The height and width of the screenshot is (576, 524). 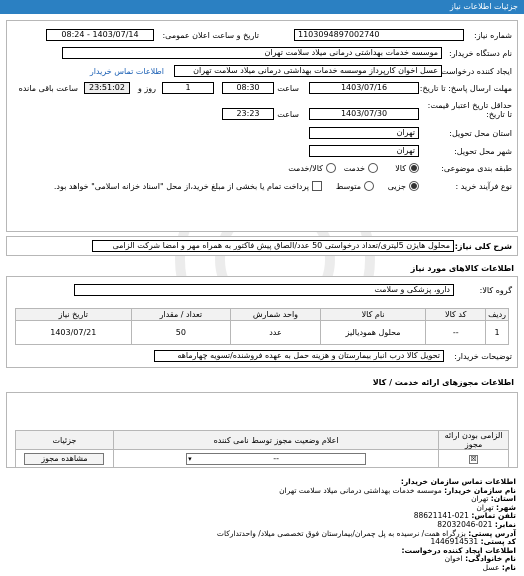 What do you see at coordinates (364, 88) in the screenshot?
I see `reply-date-field: 1403/07/16` at bounding box center [364, 88].